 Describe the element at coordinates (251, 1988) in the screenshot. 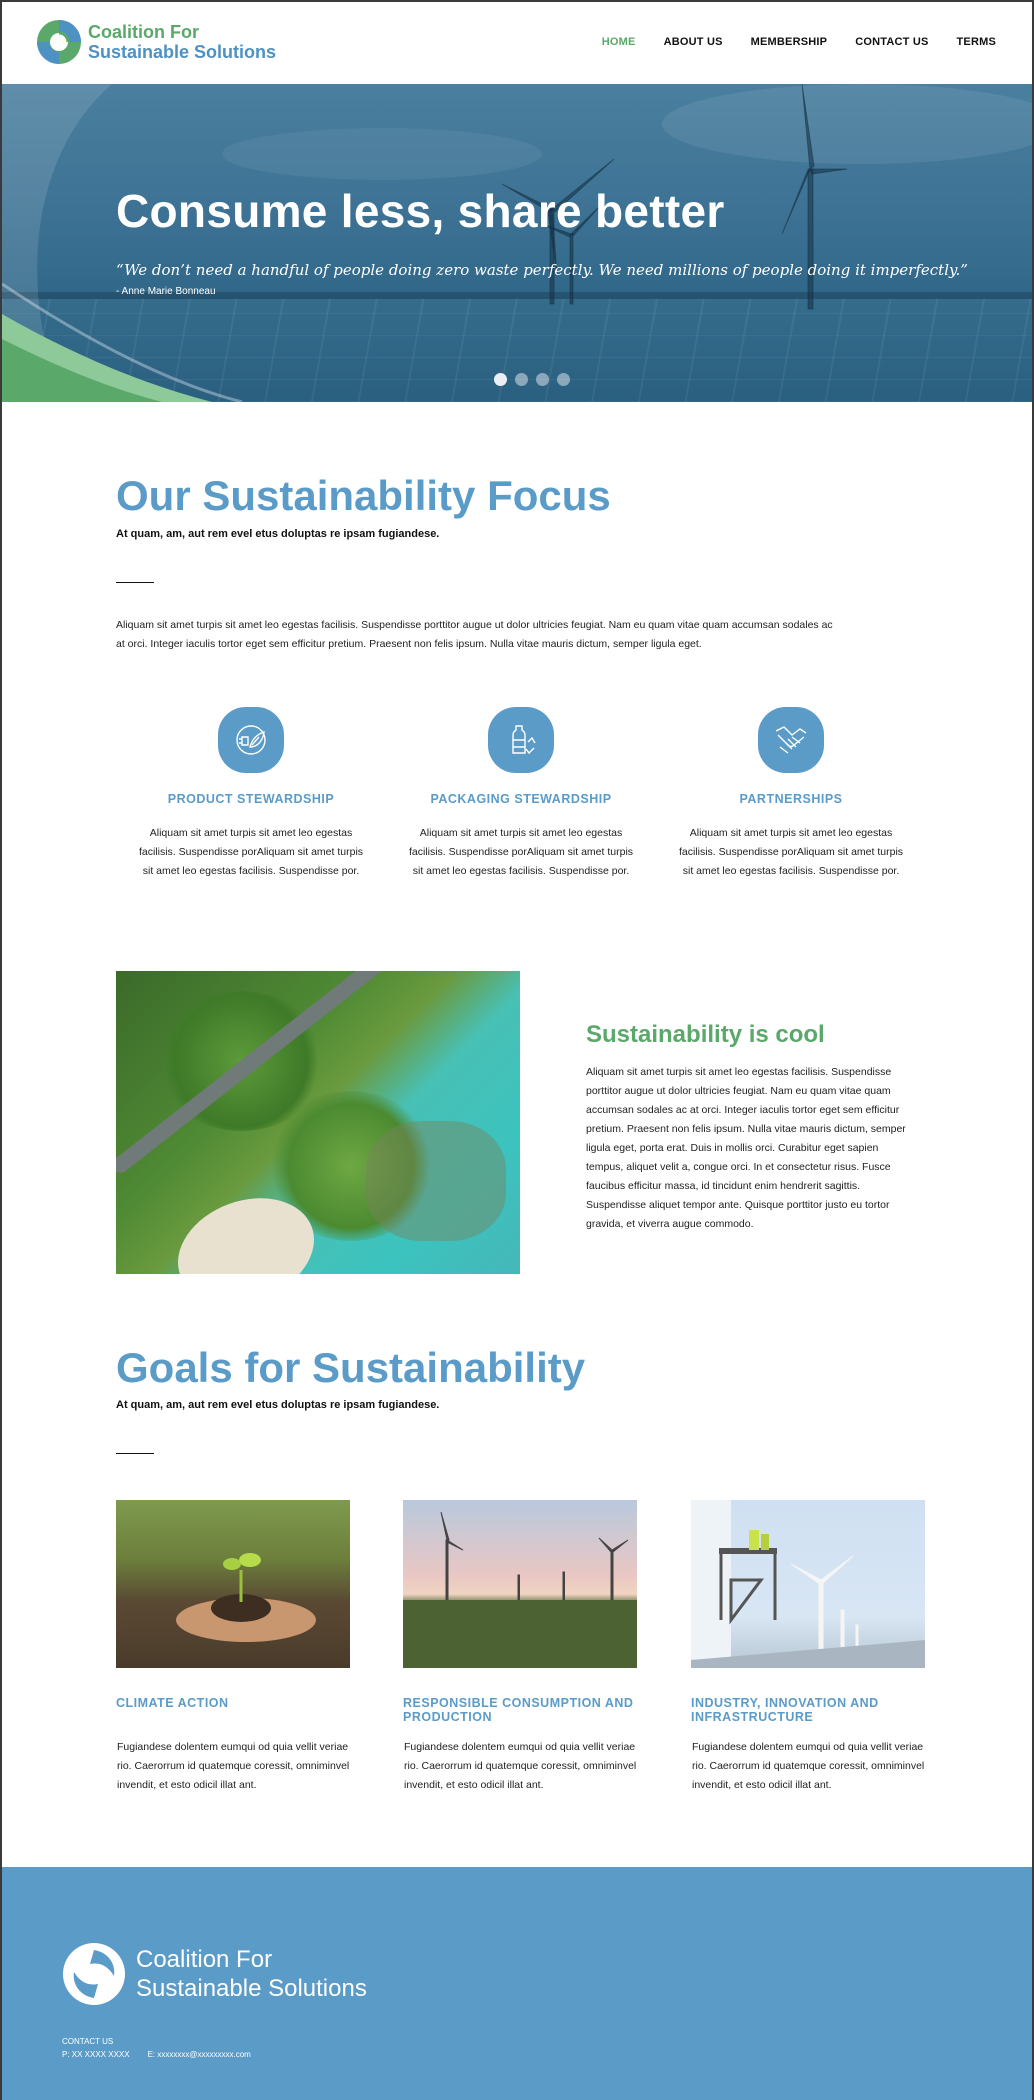

I see `footer-logo-line-2: Sustainable Solutions` at that location.